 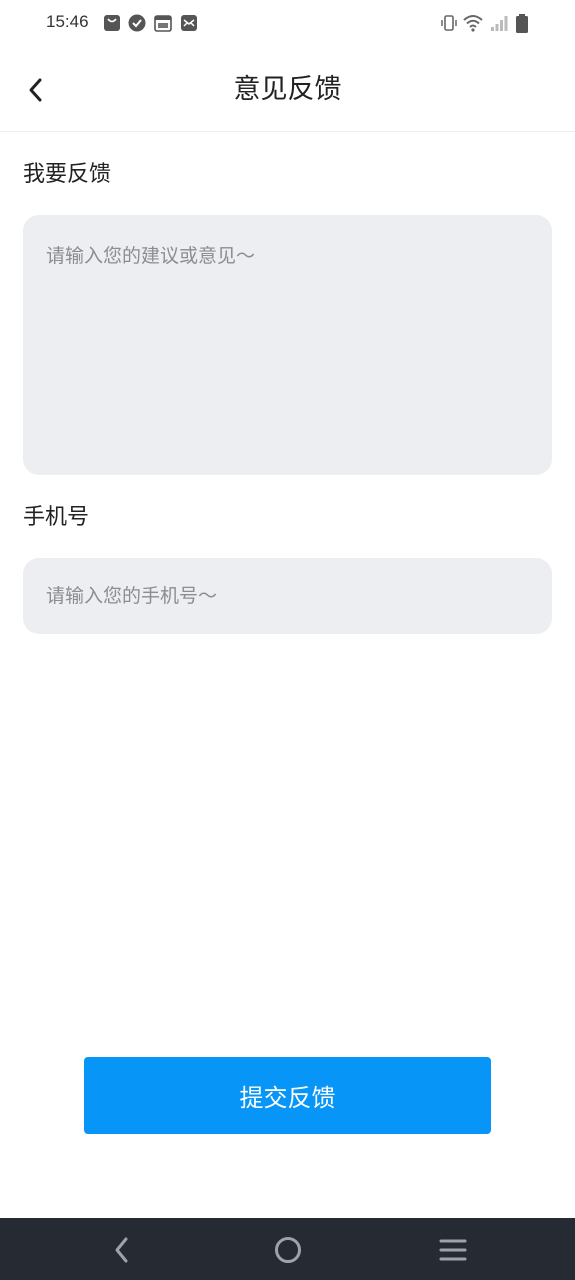 What do you see at coordinates (522, 26) in the screenshot?
I see `battery-icon` at bounding box center [522, 26].